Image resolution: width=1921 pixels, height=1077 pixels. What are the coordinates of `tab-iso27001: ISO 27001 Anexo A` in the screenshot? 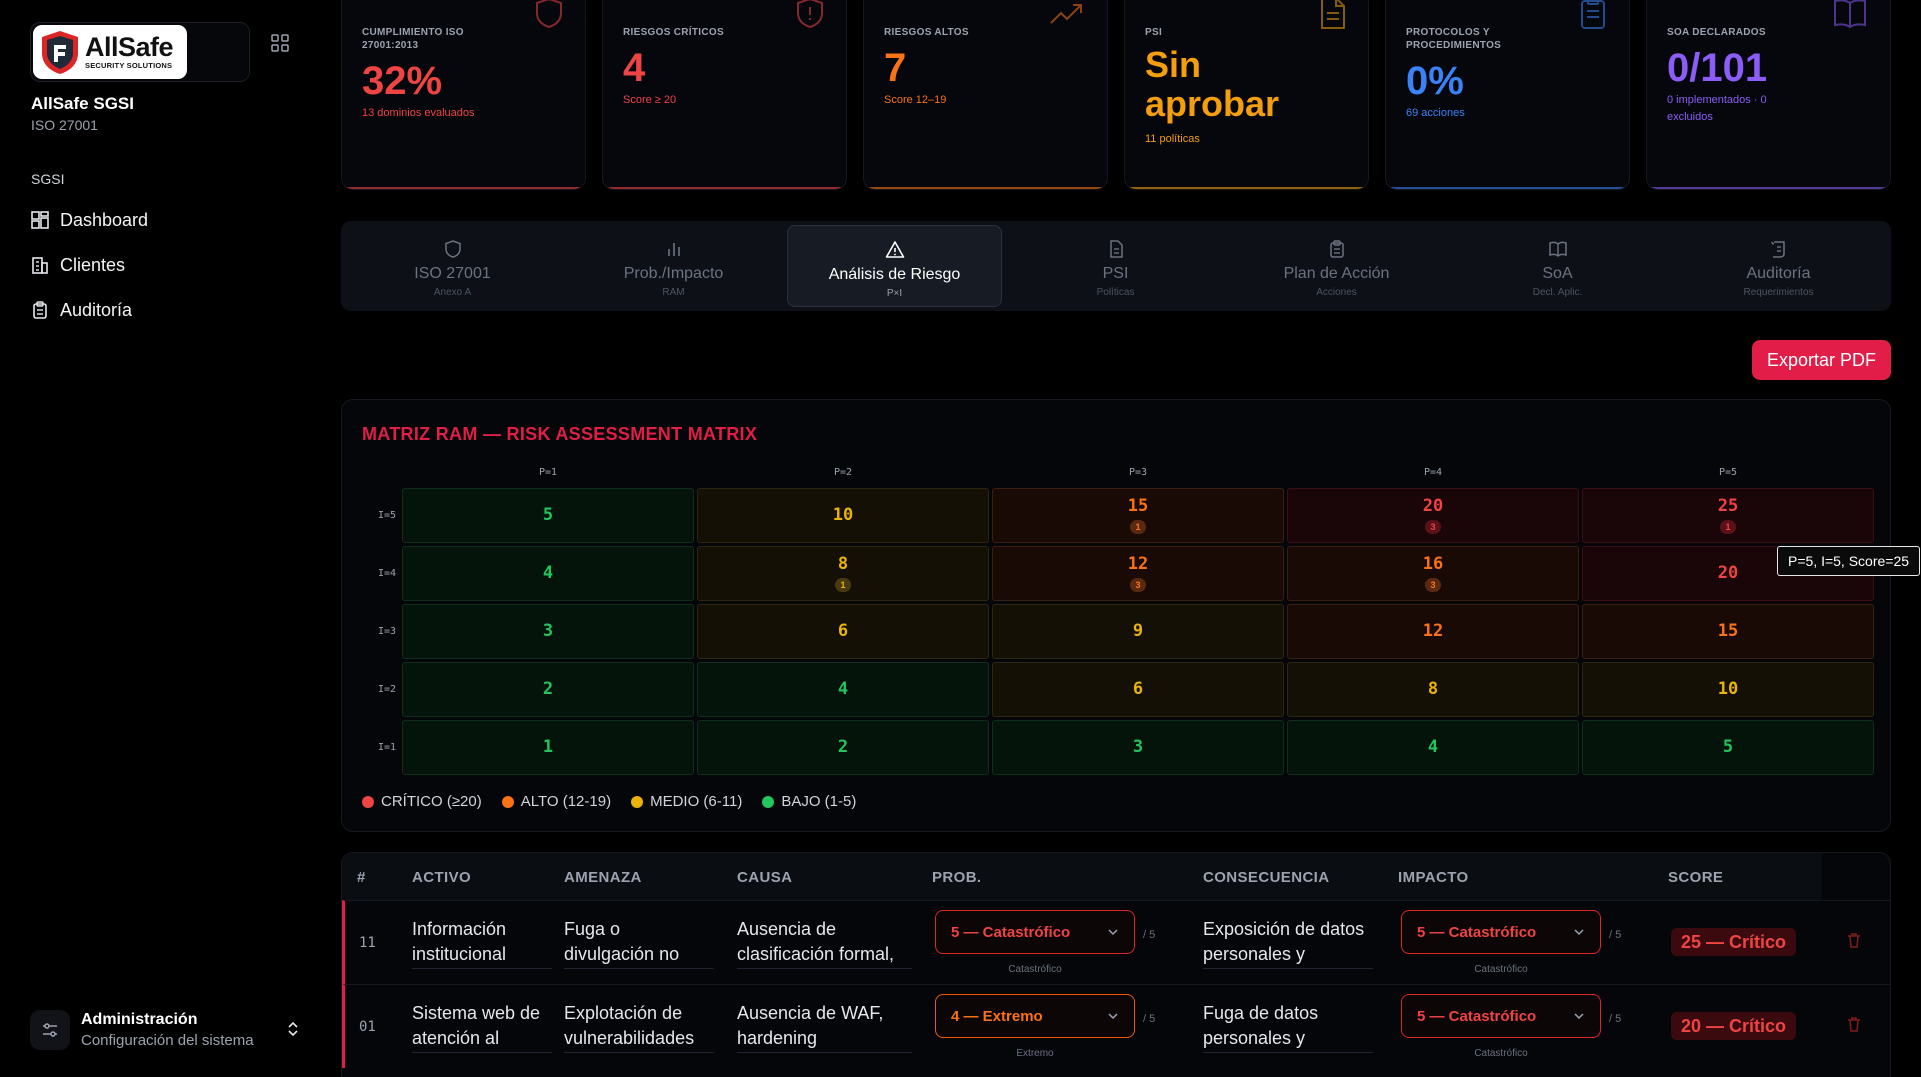 It's located at (452, 266).